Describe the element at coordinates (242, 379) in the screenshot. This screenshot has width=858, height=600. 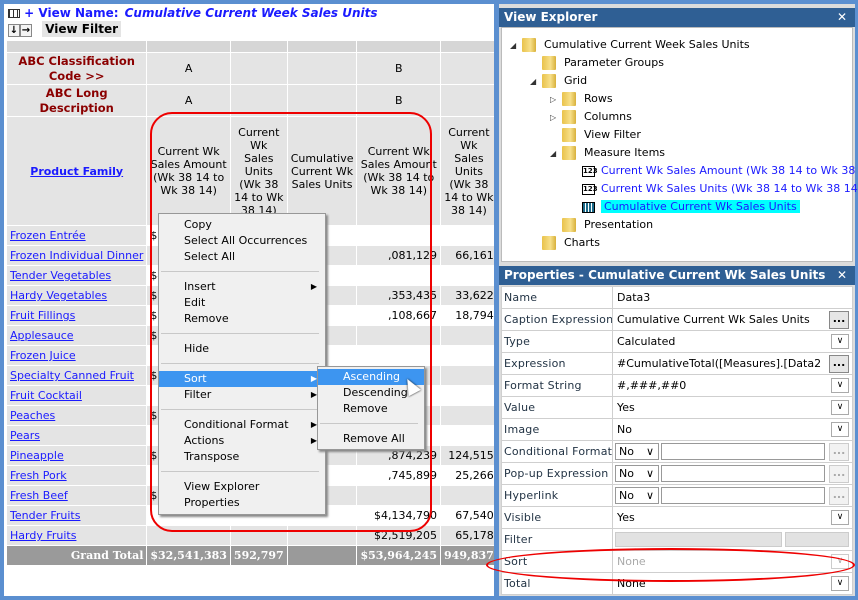
I see `menu-item-sort: Sort ▶` at that location.